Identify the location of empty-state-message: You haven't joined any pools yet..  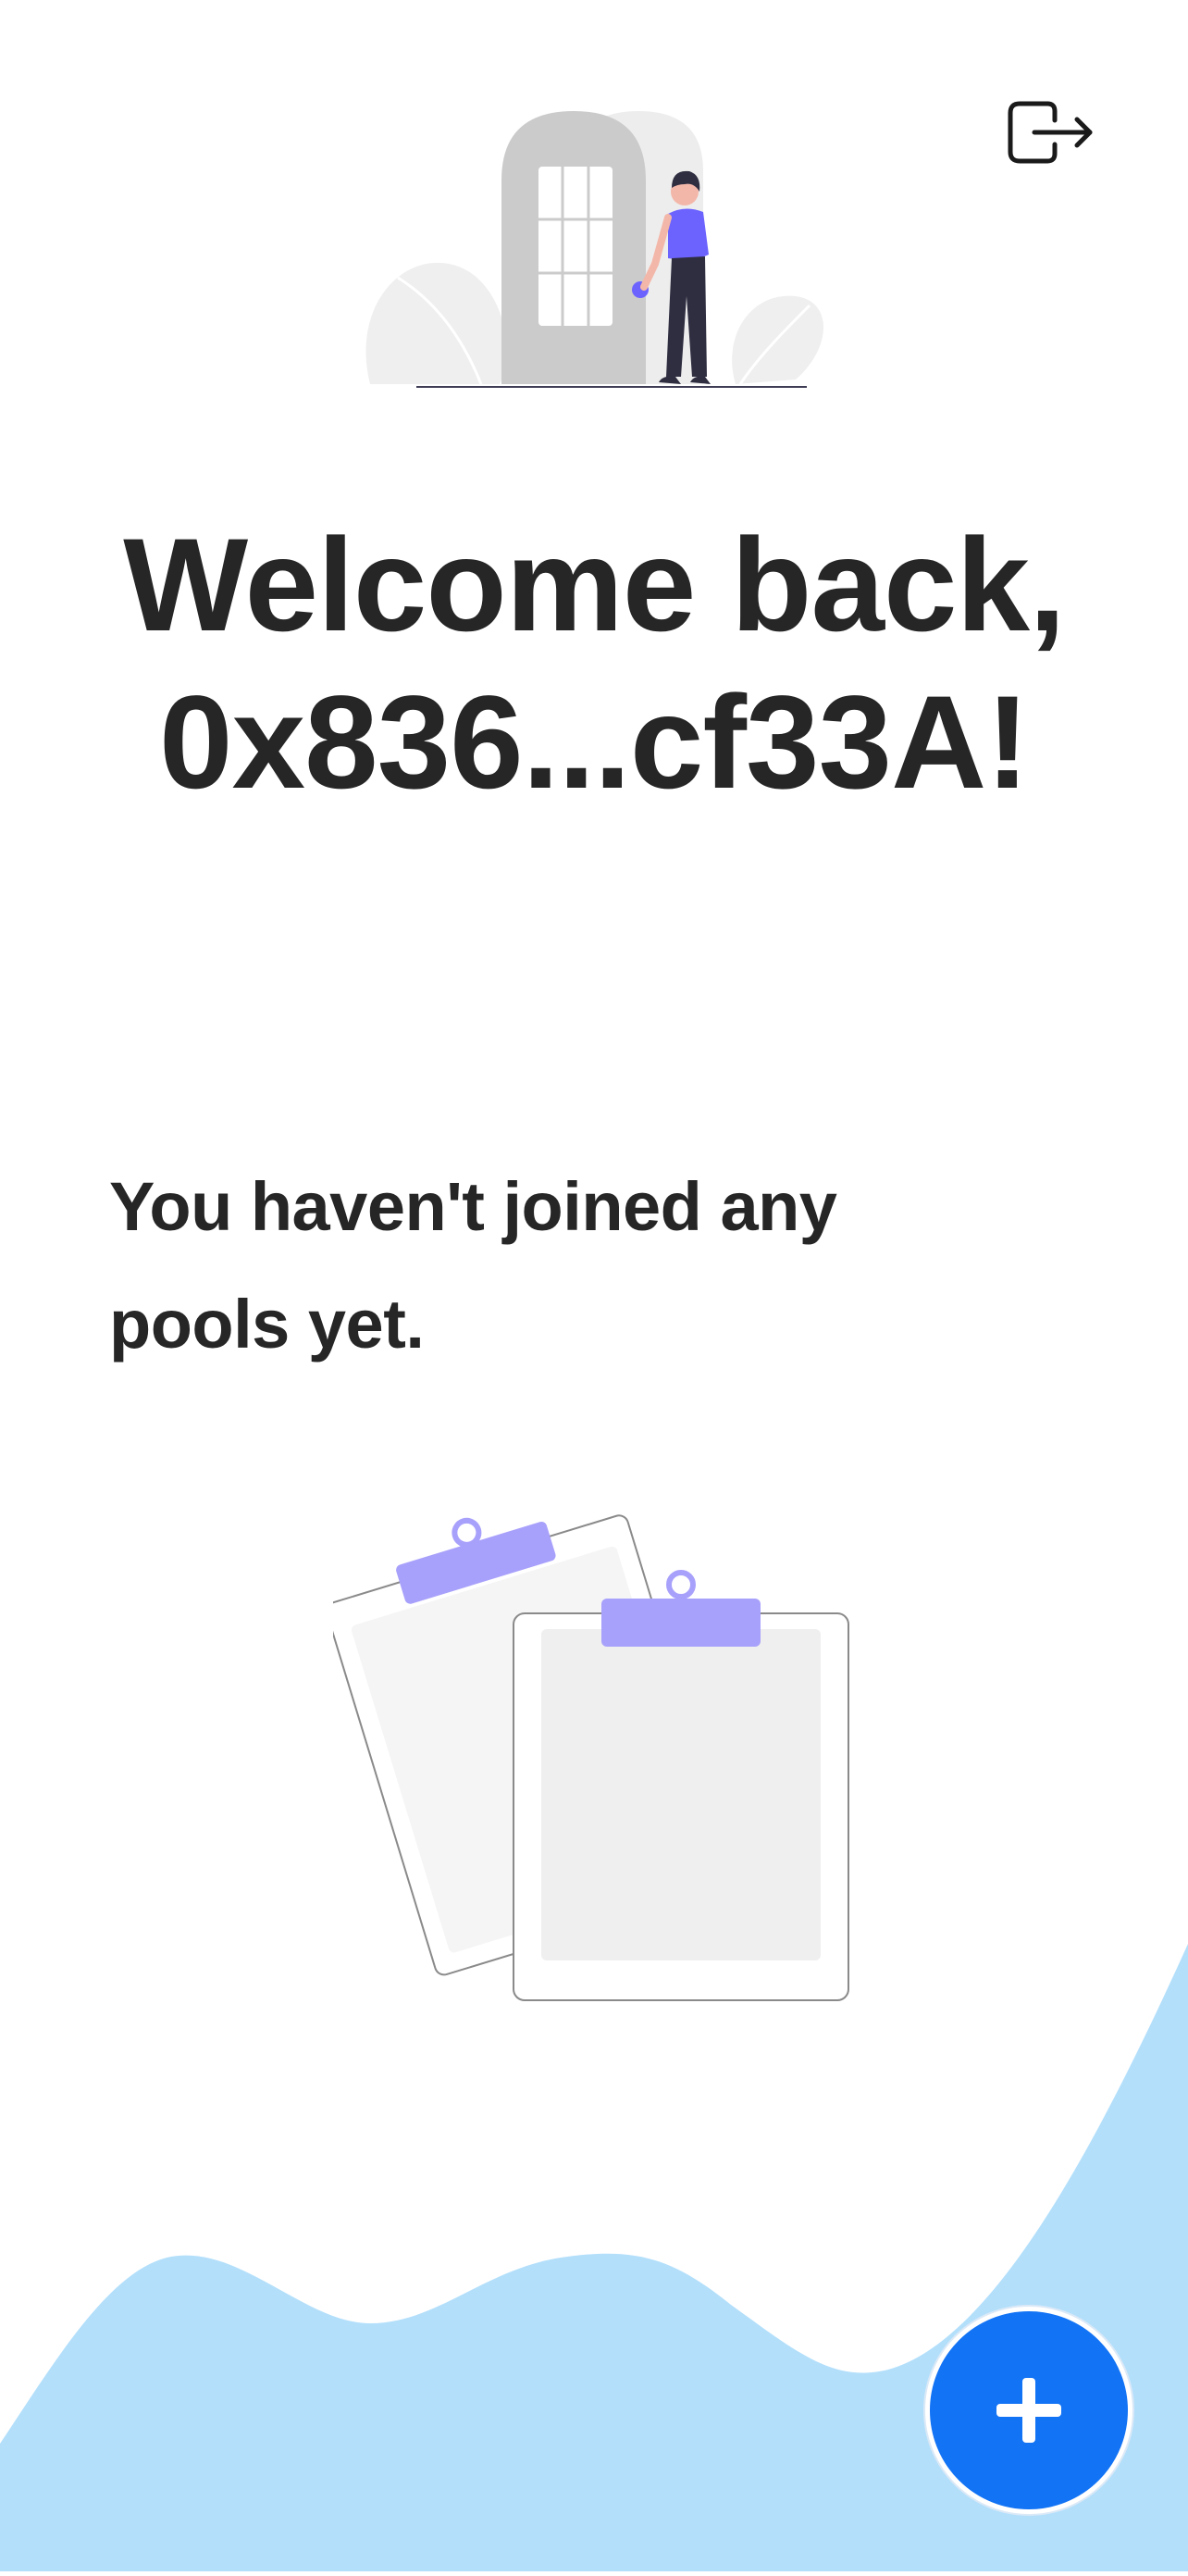
(526, 1265).